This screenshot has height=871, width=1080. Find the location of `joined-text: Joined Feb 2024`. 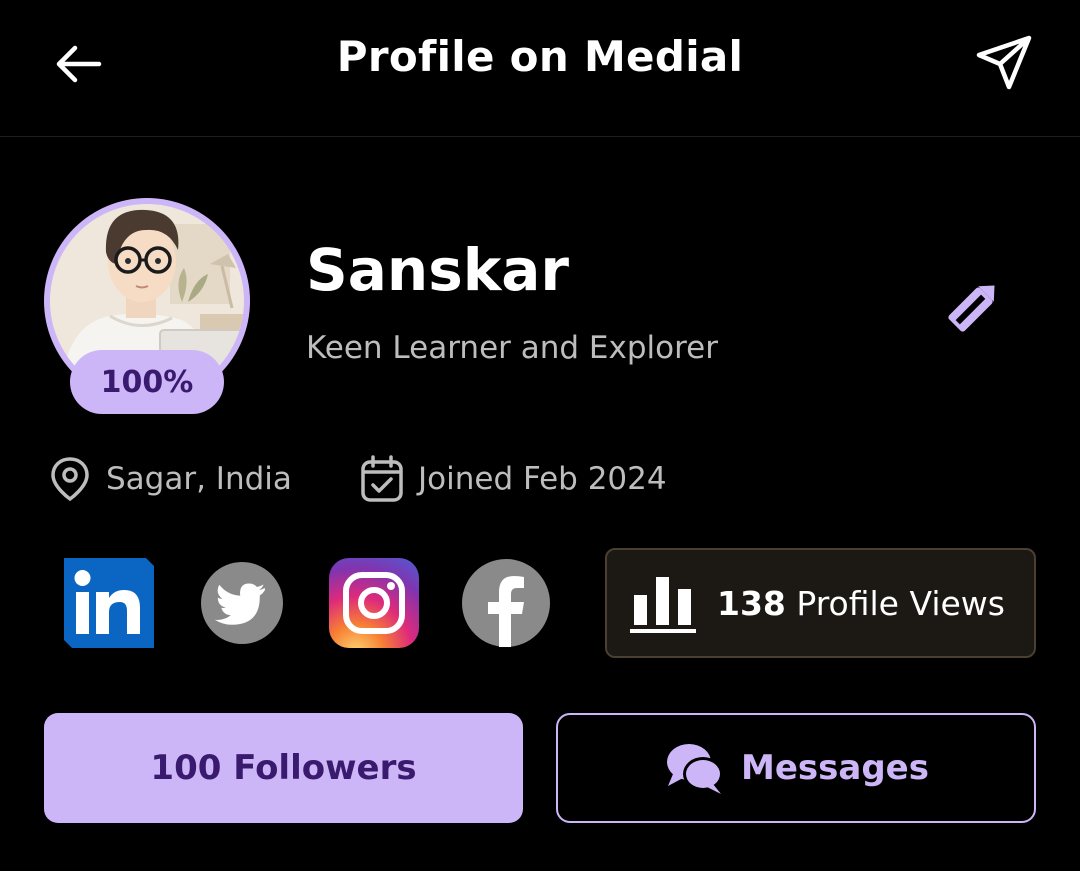

joined-text: Joined Feb 2024 is located at coordinates (542, 479).